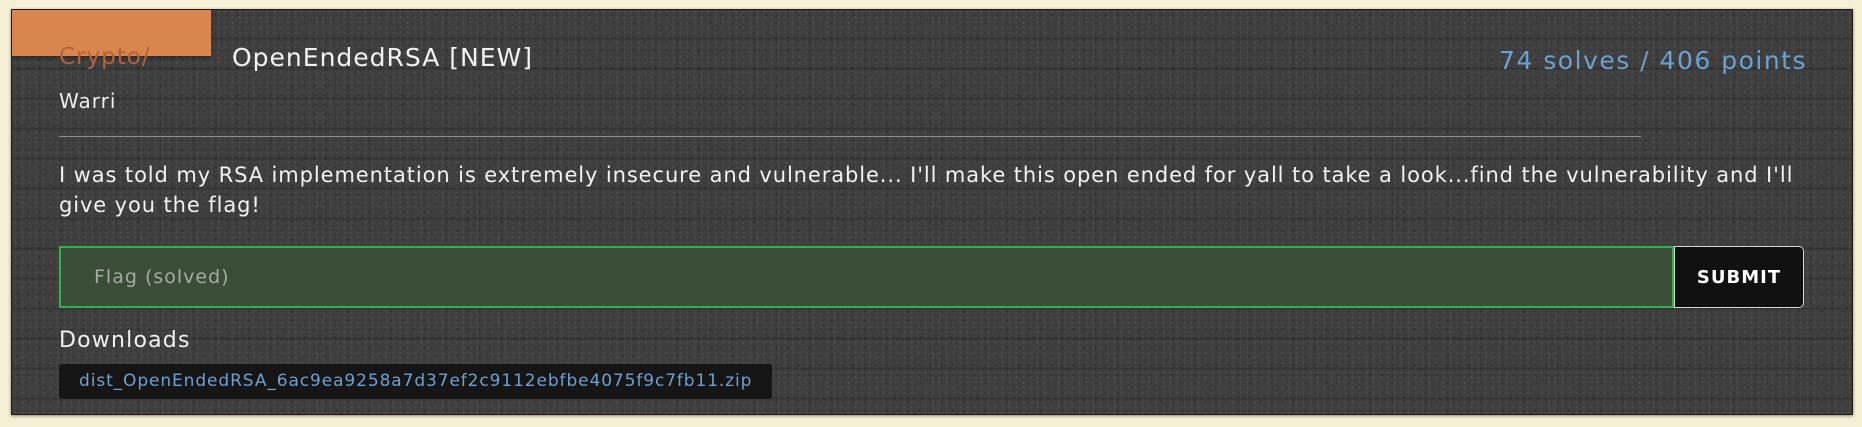  Describe the element at coordinates (125, 340) in the screenshot. I see `downloads-heading: Downloads` at that location.